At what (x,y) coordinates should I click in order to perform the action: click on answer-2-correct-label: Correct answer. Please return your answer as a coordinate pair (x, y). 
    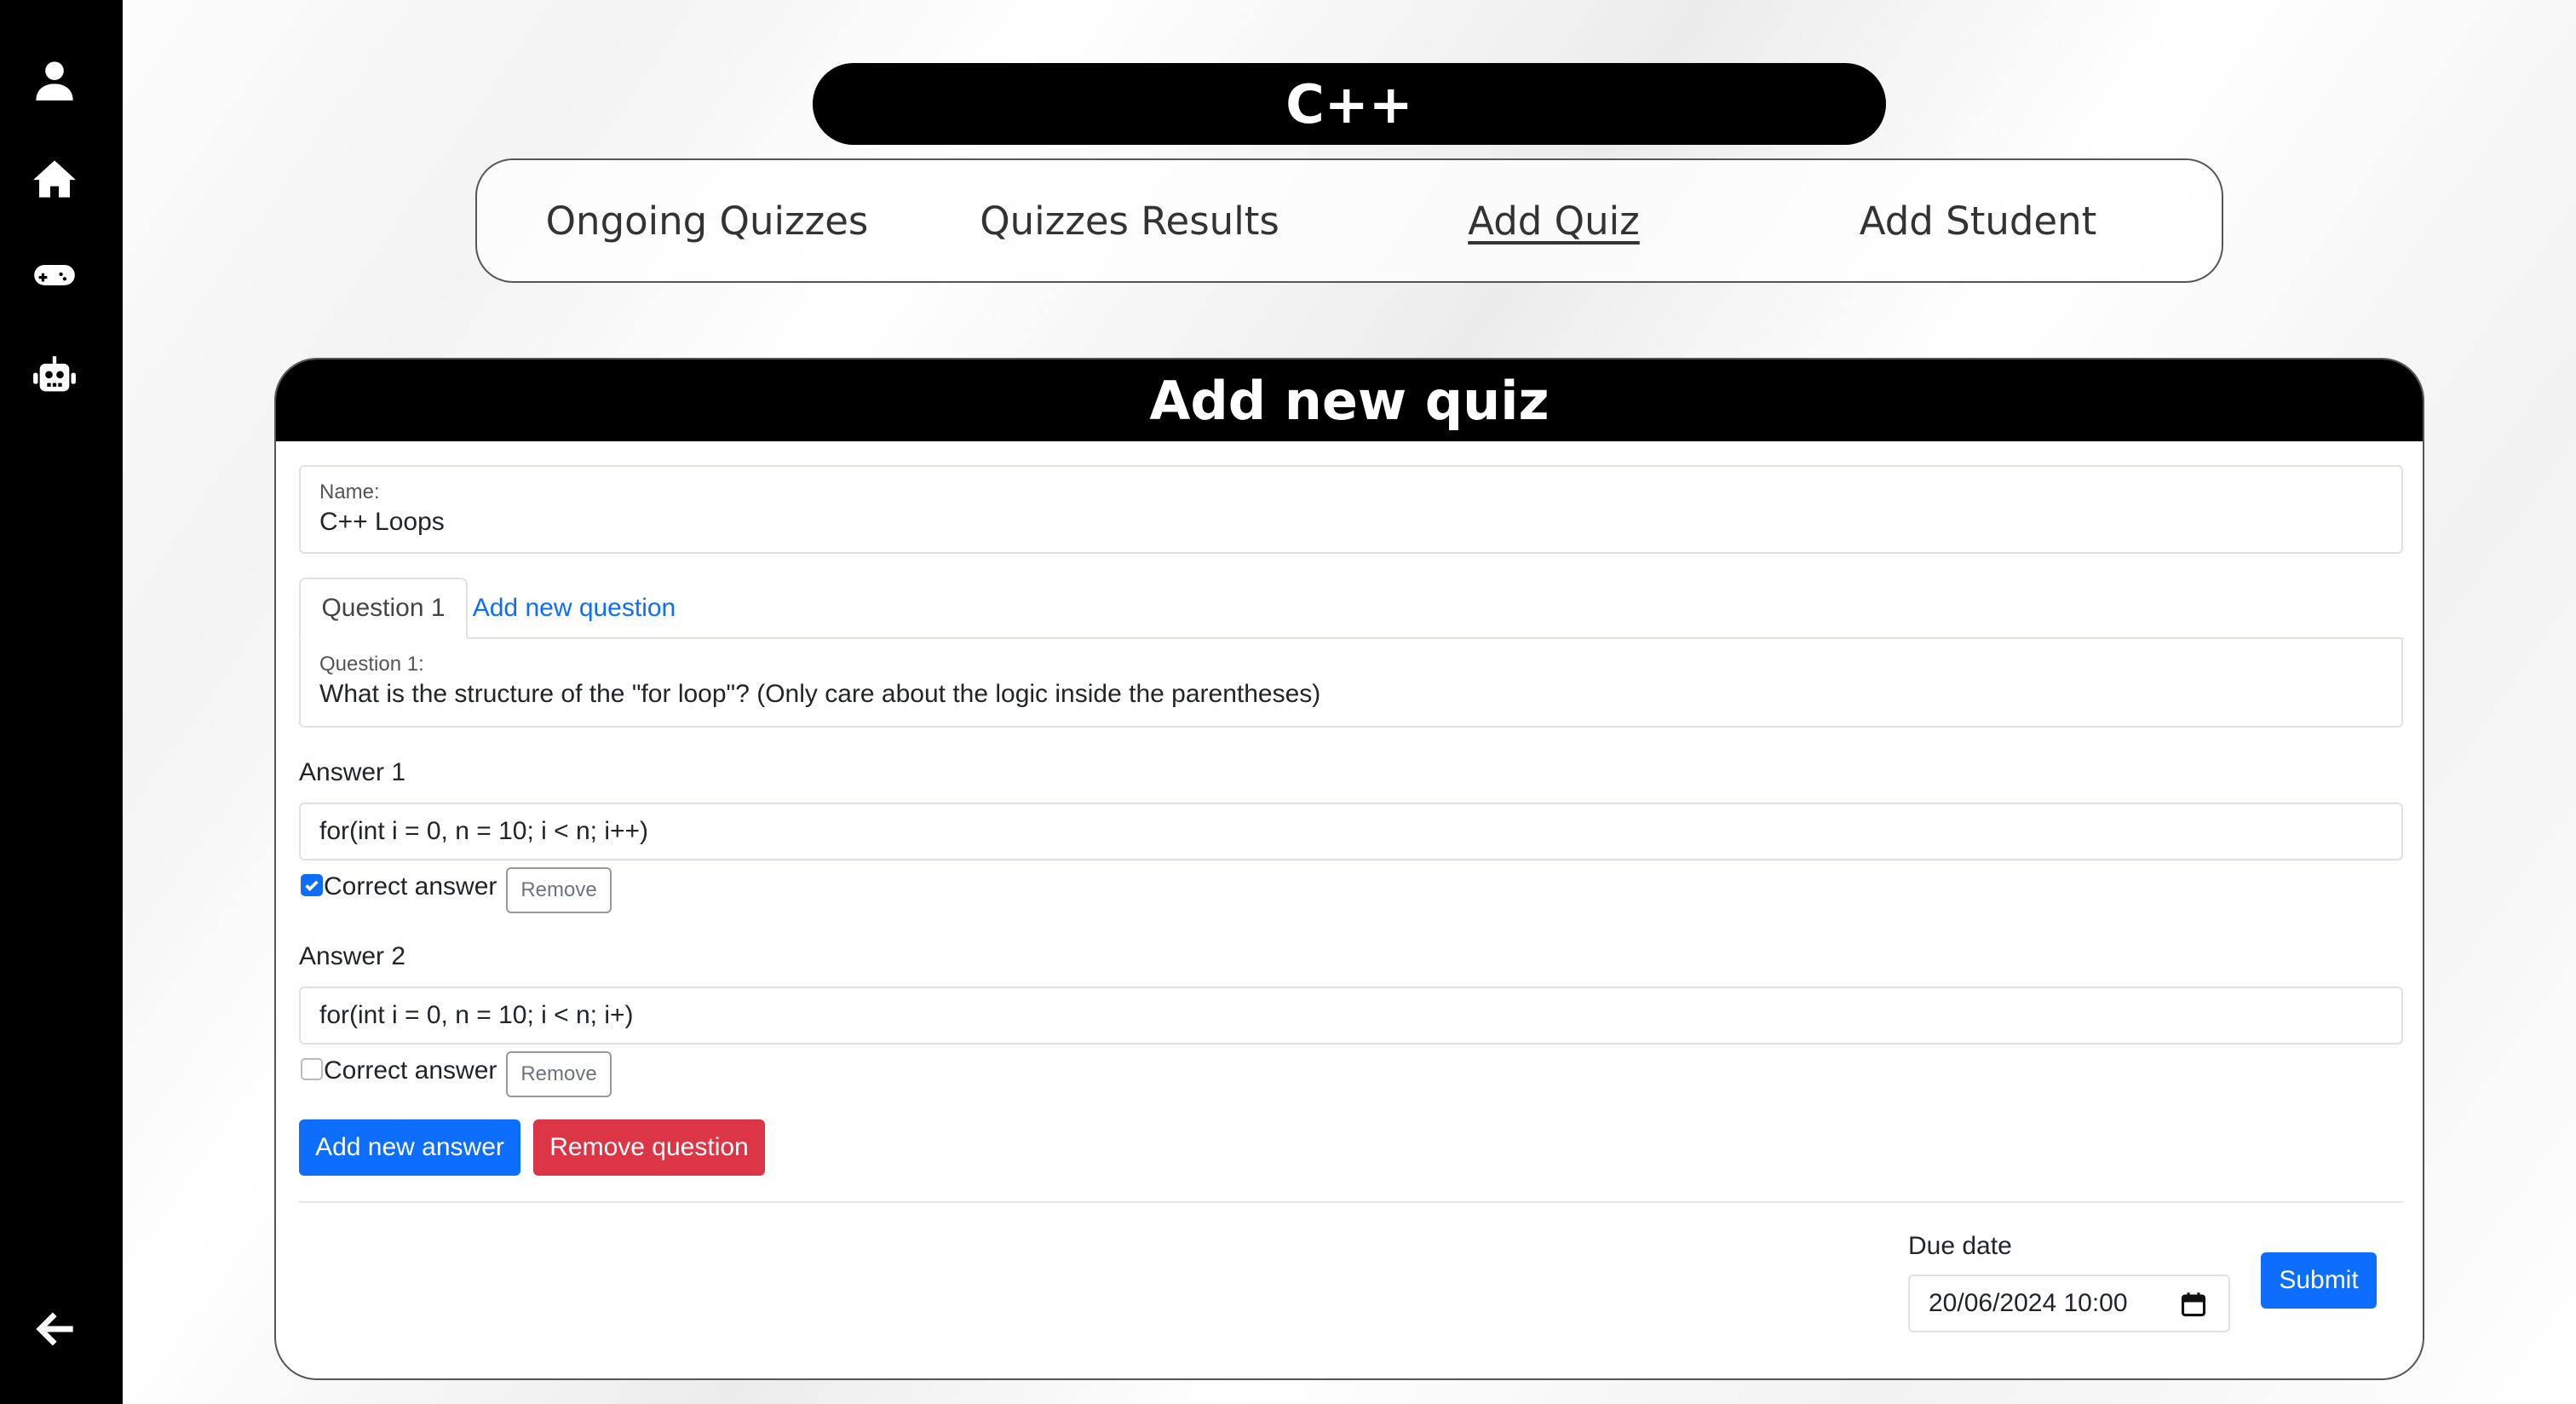
    Looking at the image, I should click on (411, 1070).